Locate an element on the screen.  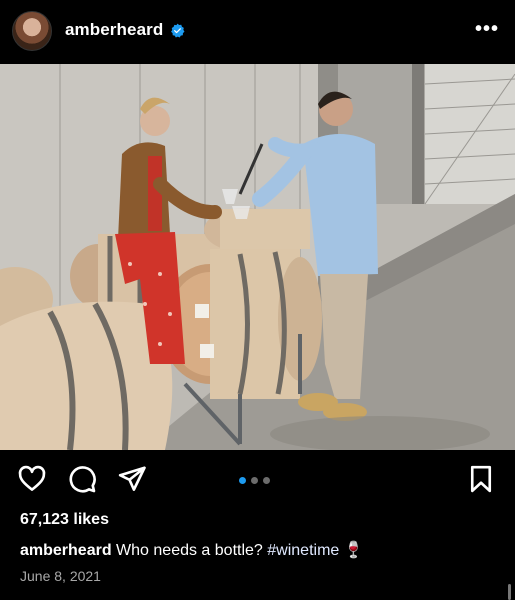
heart-icon is located at coordinates (32, 479).